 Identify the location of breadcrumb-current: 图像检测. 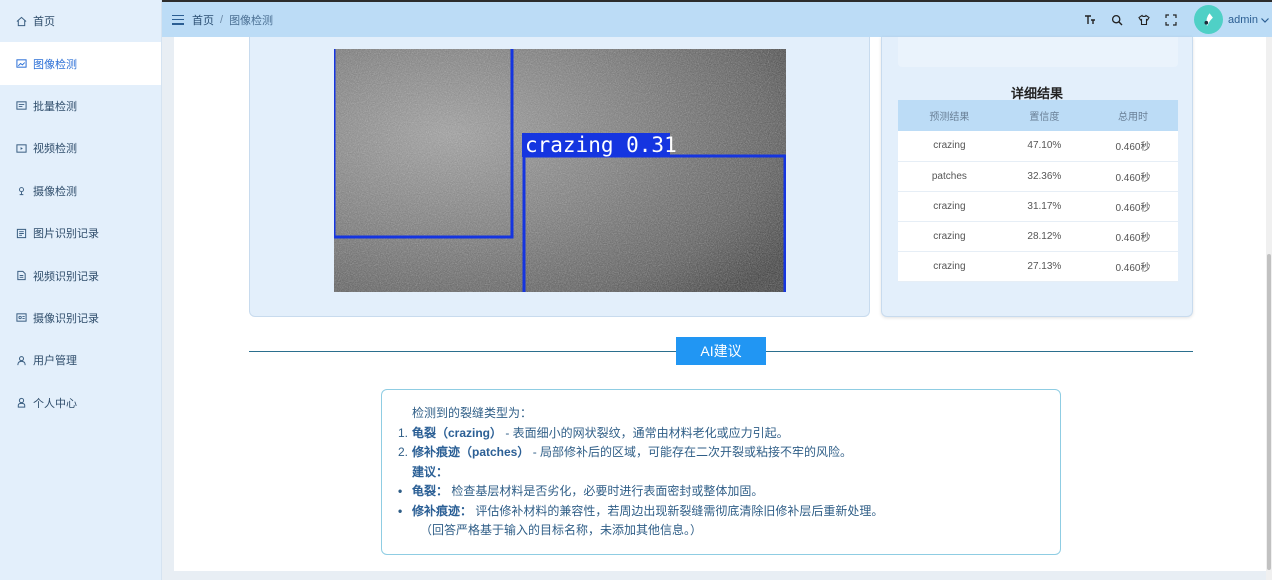
(251, 20).